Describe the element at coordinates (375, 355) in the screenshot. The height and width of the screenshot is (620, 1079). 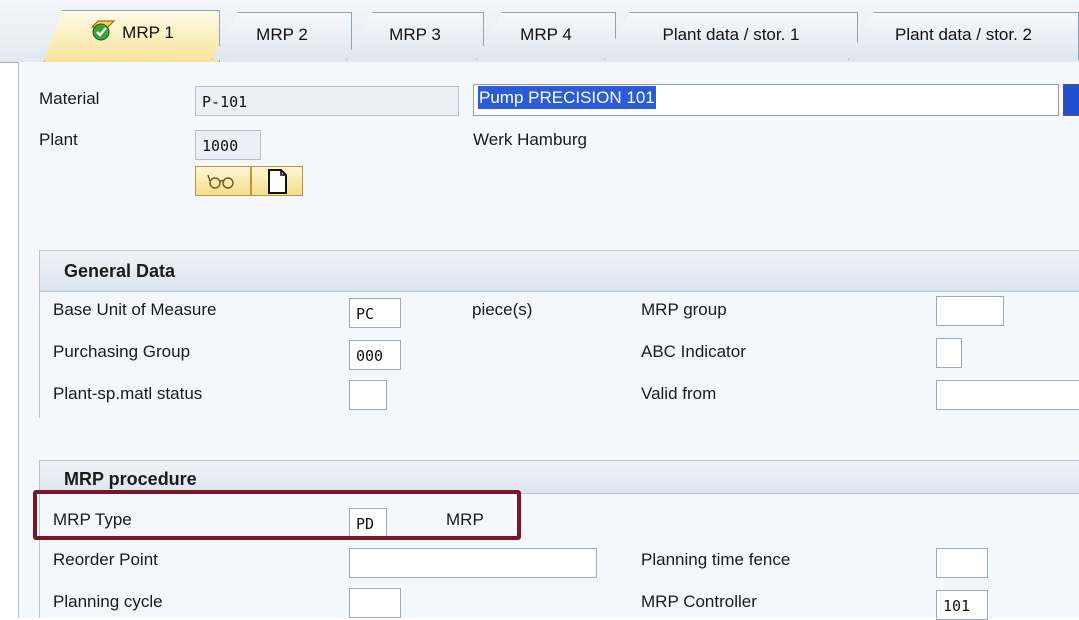
I see `purchasing-group-field: 000` at that location.